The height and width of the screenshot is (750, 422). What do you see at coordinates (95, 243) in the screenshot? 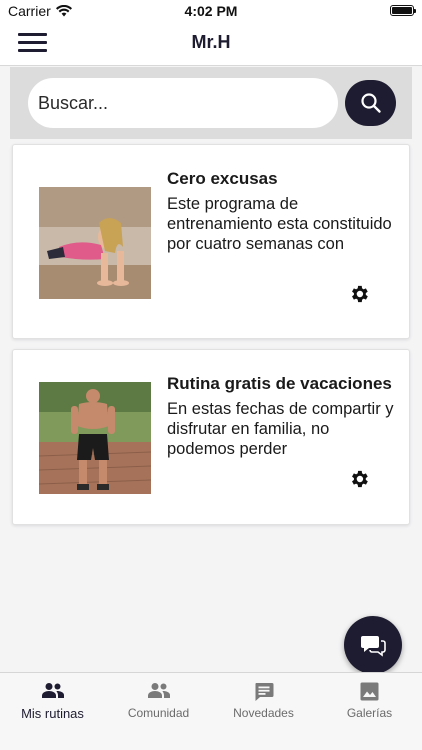
I see `woman-pushup-photo` at bounding box center [95, 243].